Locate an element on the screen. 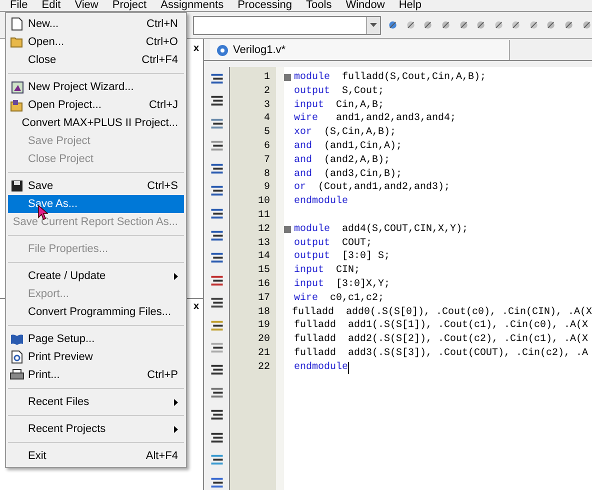 The image size is (592, 490). menu-bar-item: Edit is located at coordinates (51, 5).